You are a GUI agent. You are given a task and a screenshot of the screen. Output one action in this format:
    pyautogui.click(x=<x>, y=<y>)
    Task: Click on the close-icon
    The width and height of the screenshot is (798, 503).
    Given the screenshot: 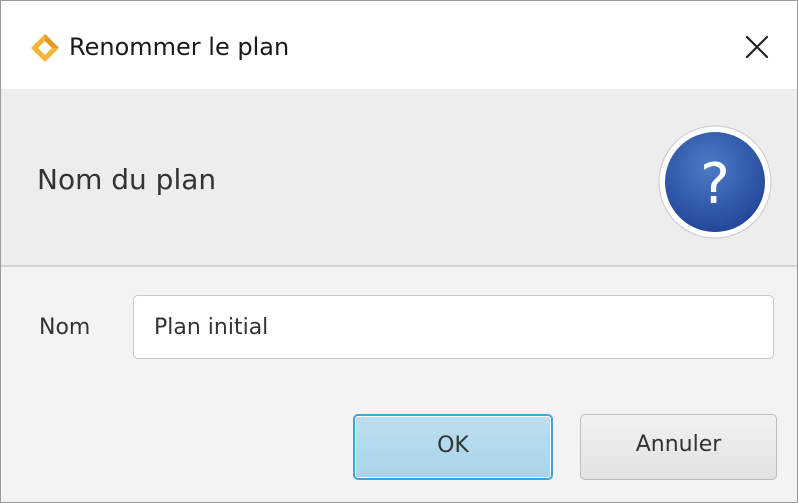 What is the action you would take?
    pyautogui.click(x=757, y=47)
    